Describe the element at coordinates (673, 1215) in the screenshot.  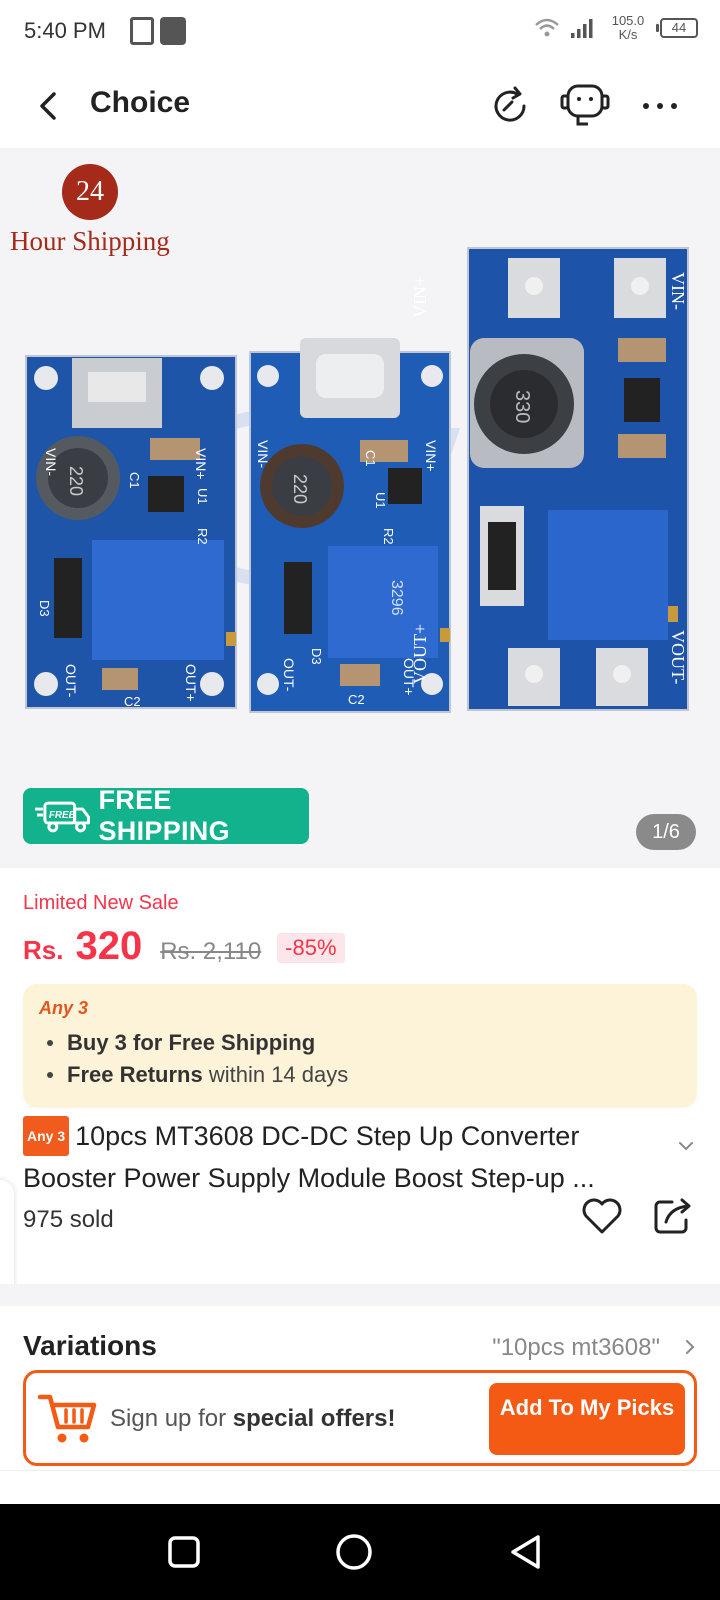
I see `share-icon` at that location.